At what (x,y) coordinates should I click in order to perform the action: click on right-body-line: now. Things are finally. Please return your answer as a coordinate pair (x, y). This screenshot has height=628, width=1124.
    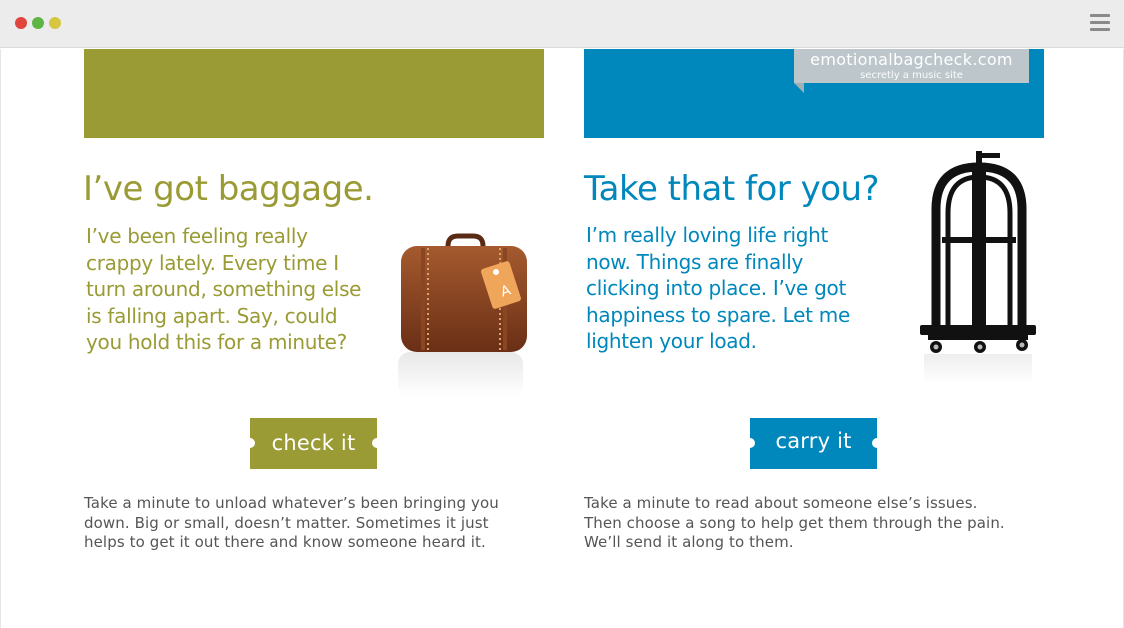
    Looking at the image, I should click on (695, 261).